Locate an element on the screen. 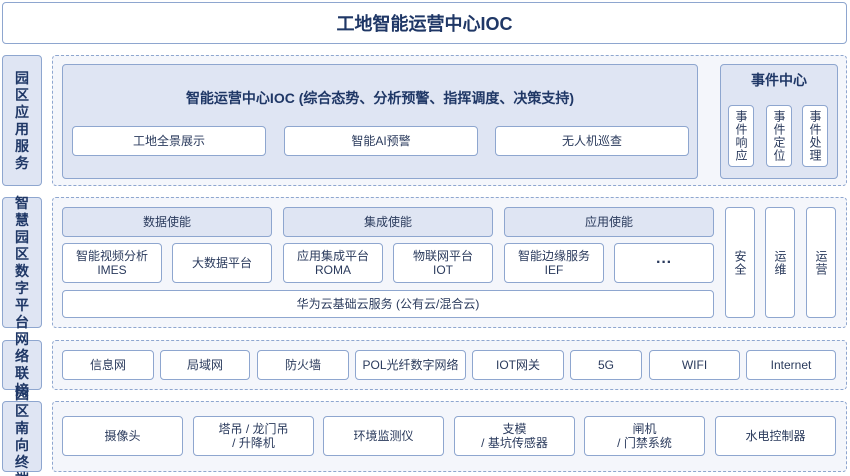 This screenshot has width=850, height=476. terminal-line1: 水电控制器 is located at coordinates (775, 436).